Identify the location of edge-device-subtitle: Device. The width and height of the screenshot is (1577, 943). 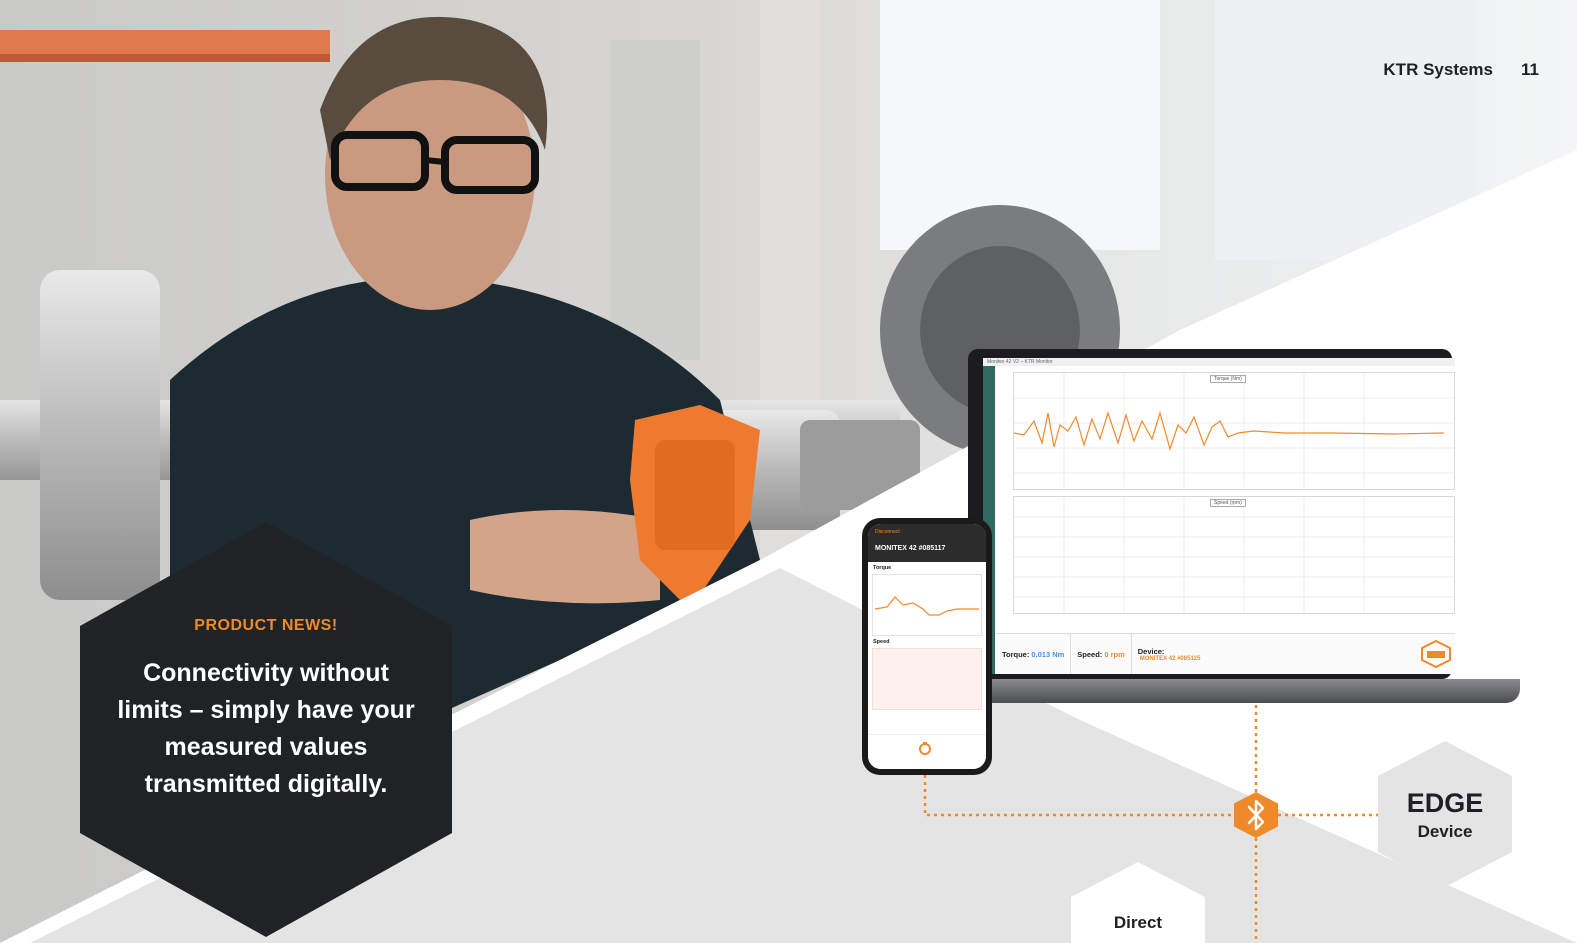
(1445, 831).